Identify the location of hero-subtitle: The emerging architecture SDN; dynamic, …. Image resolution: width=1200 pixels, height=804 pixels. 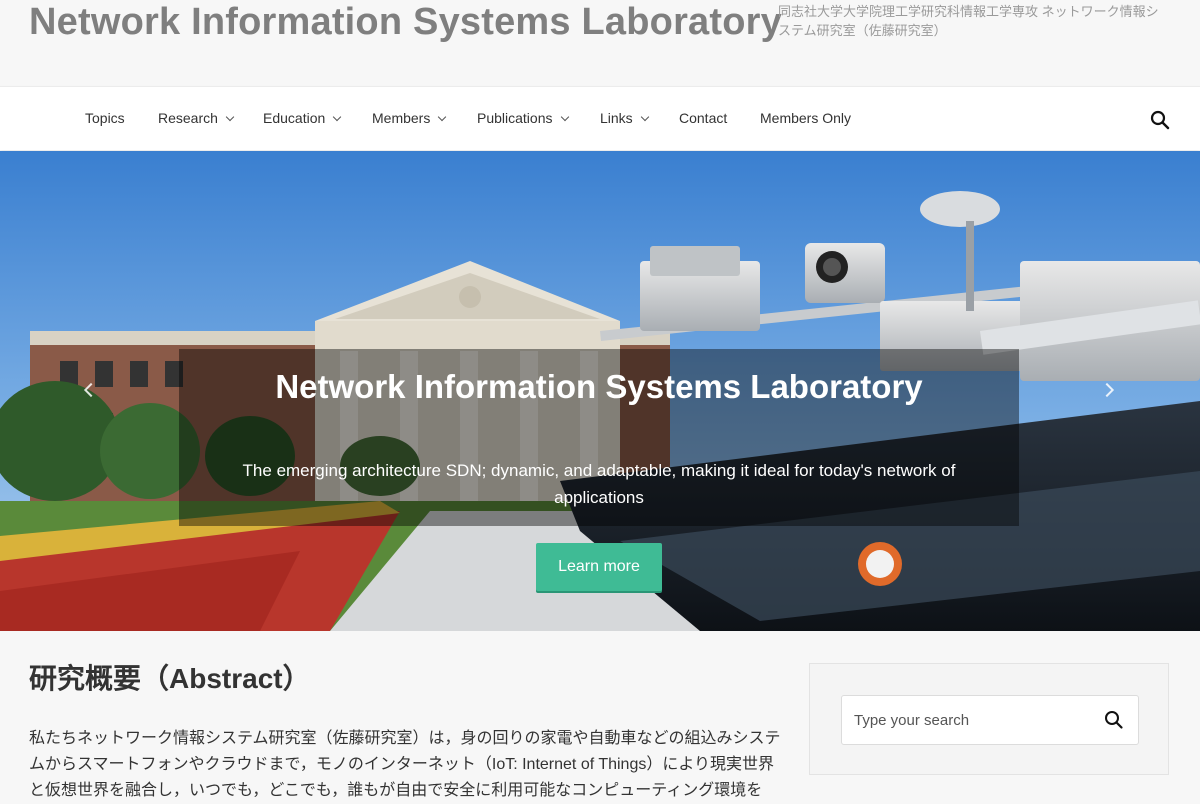
(599, 484).